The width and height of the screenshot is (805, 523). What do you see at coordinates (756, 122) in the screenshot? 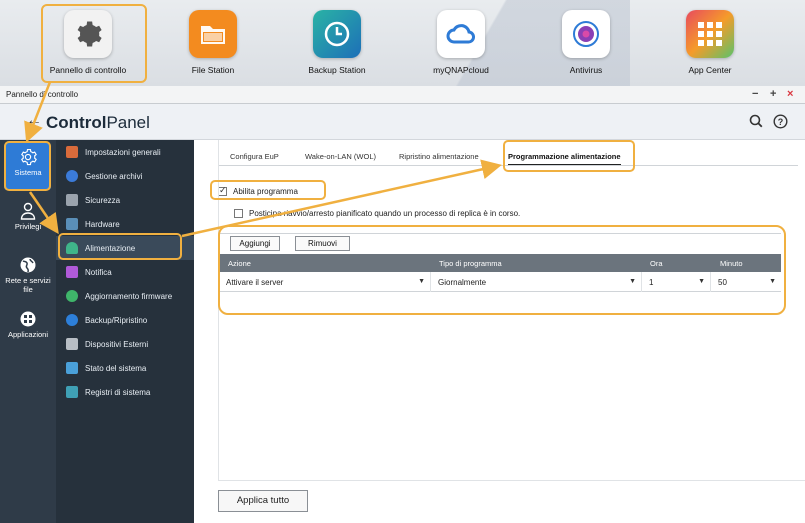
I see `search-icon` at bounding box center [756, 122].